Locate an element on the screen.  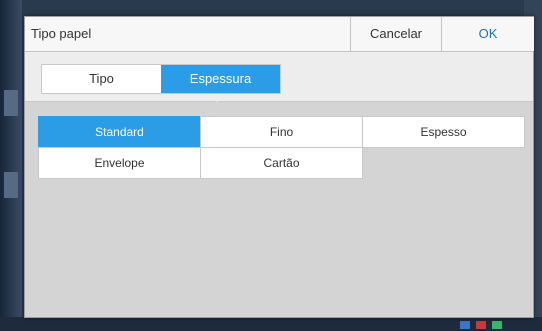
dialog-title: Tipo papel is located at coordinates (61, 33).